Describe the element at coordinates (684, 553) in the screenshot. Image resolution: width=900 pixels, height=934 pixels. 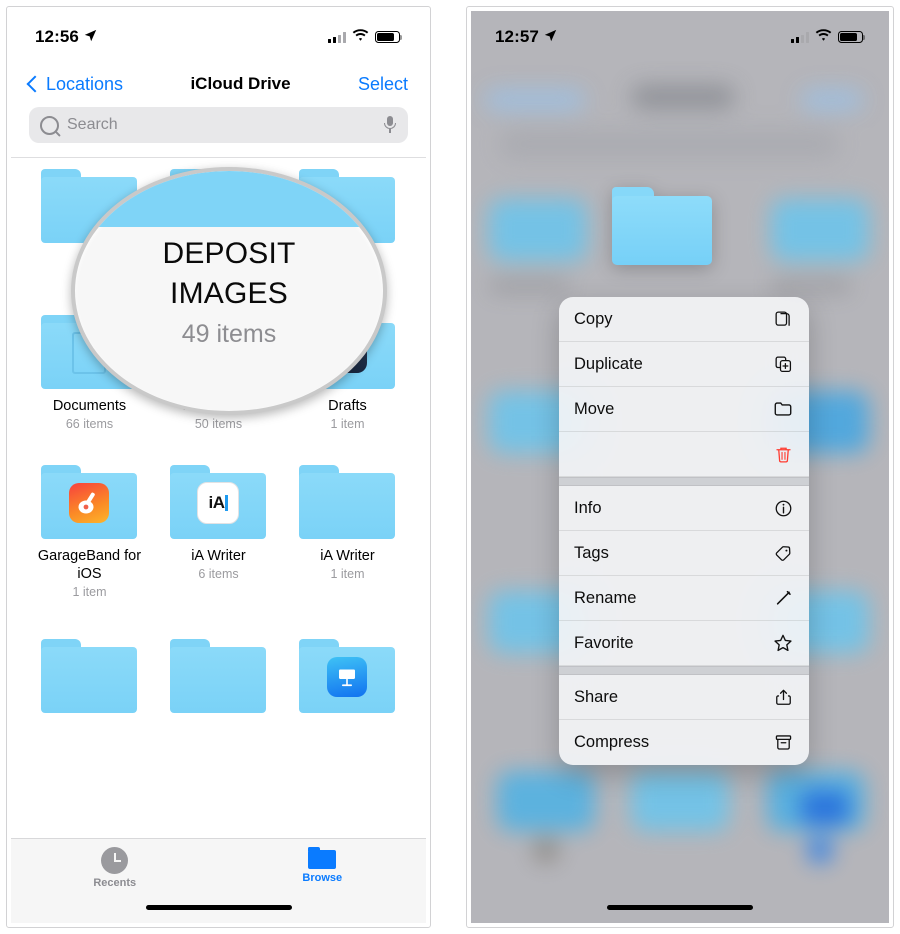
I see `context-menu-item-tags: Tags` at that location.